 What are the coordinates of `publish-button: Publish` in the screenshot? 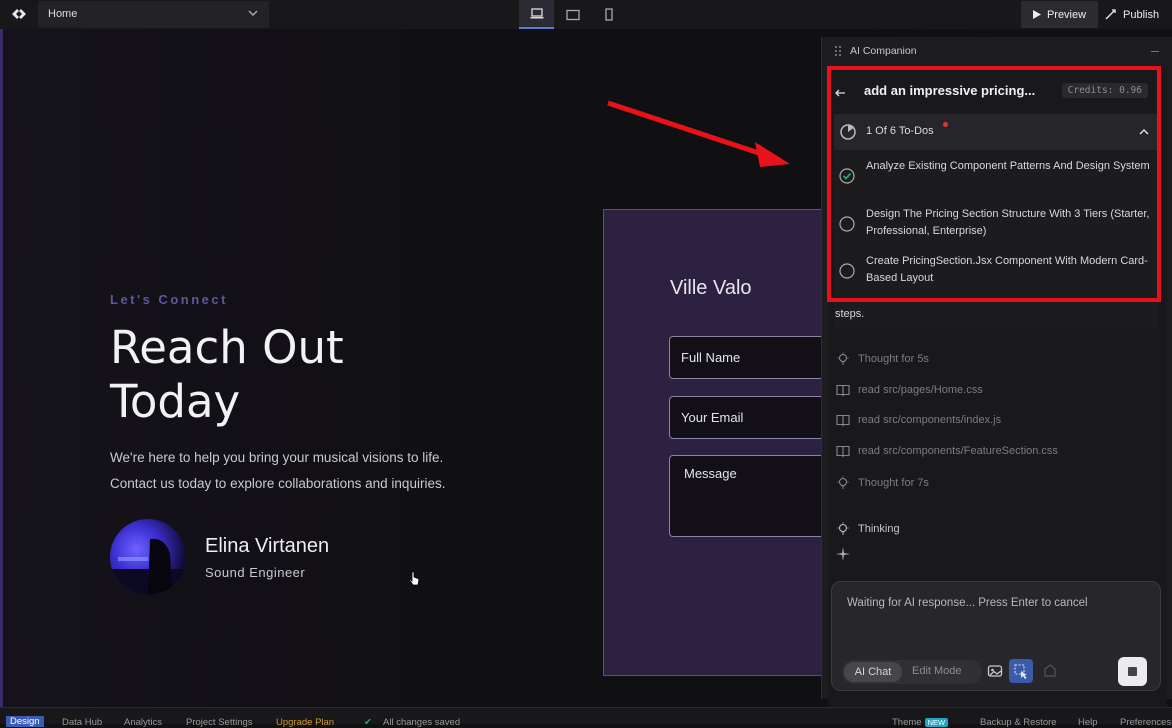 It's located at (1138, 14).